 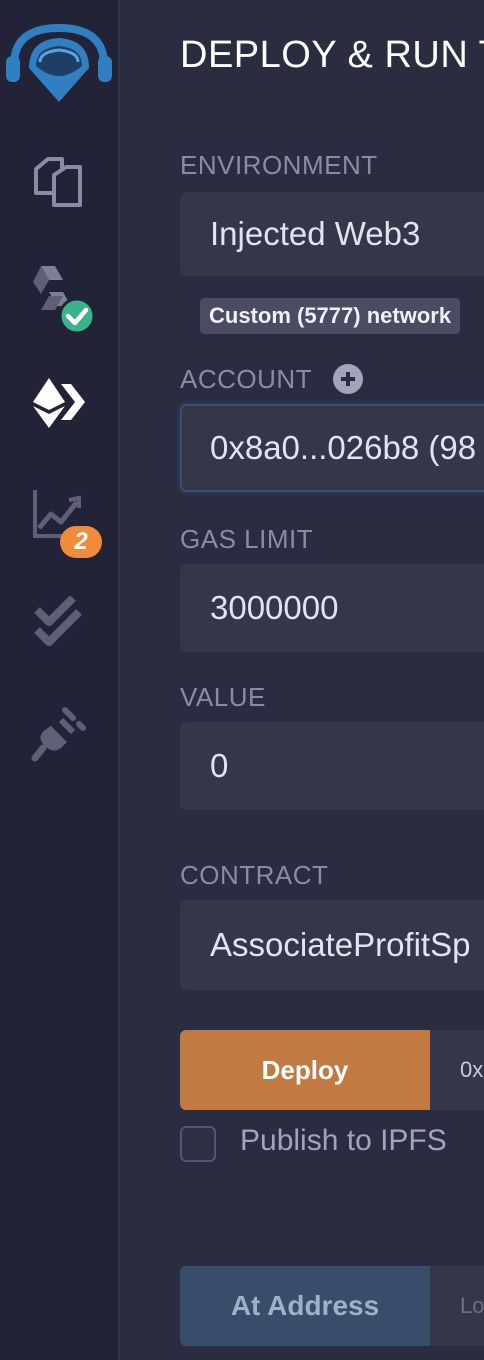 What do you see at coordinates (246, 379) in the screenshot?
I see `account-label: ACCOUNT` at bounding box center [246, 379].